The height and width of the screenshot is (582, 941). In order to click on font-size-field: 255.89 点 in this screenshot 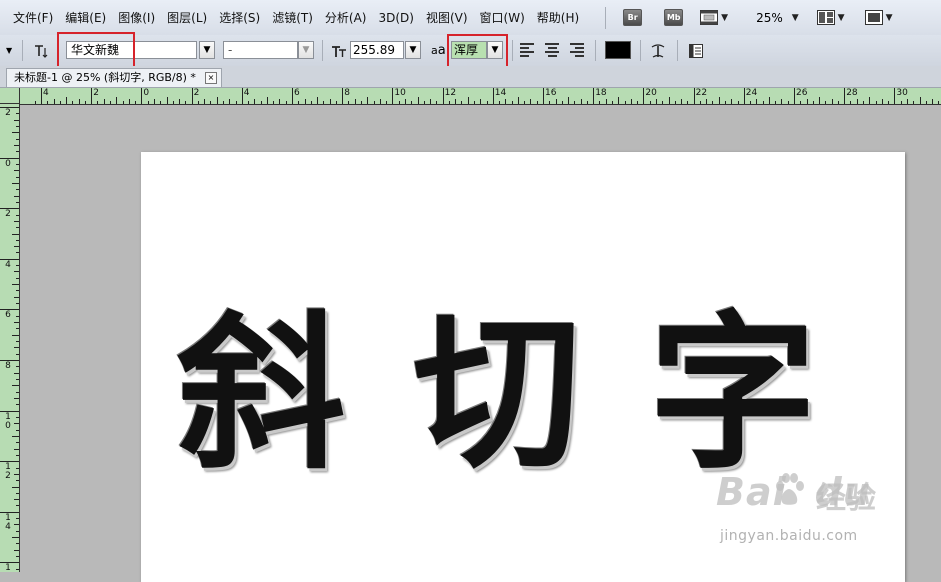, I will do `click(377, 50)`.